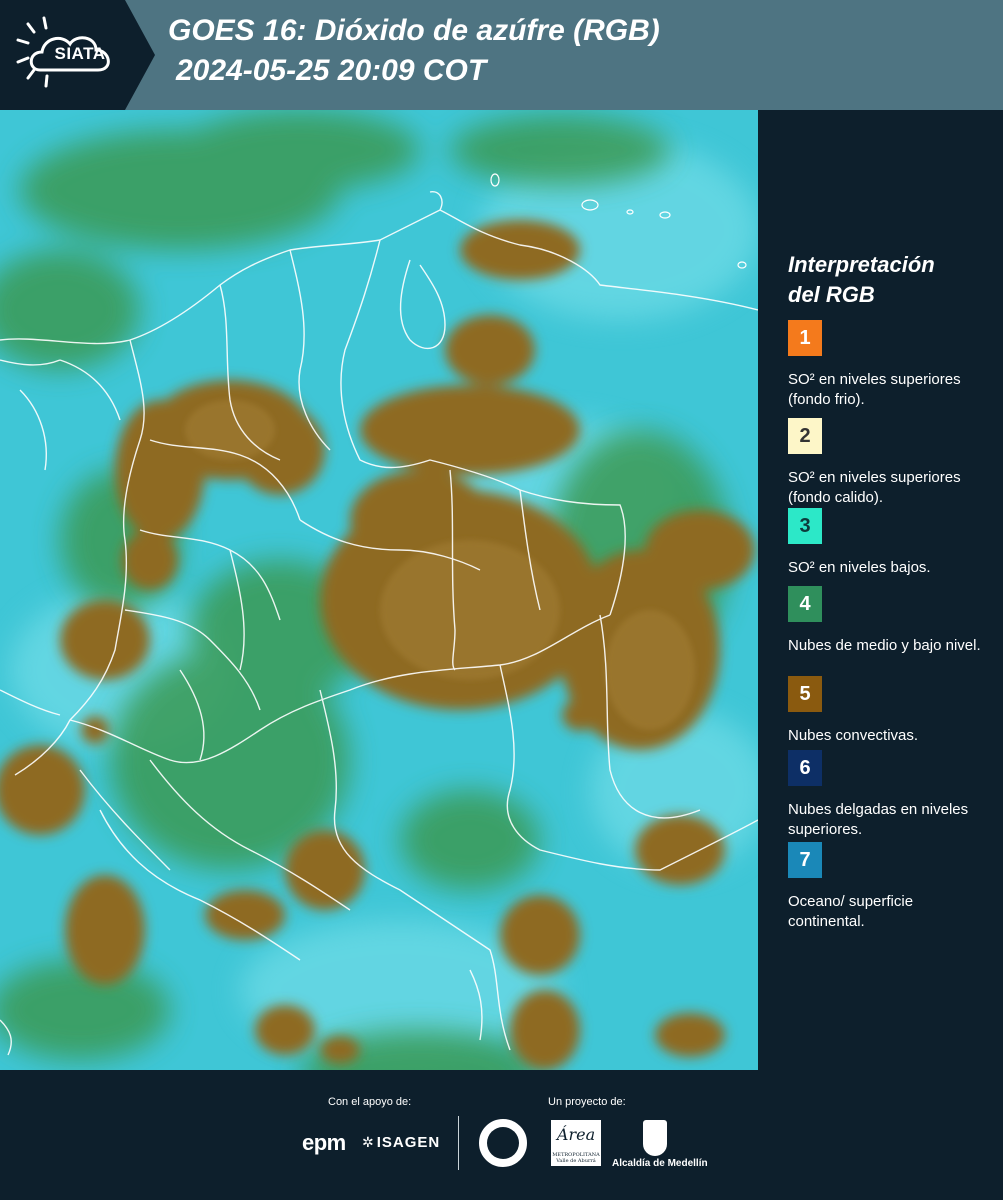  I want to click on project-label: Un proyecto de:, so click(587, 1102).